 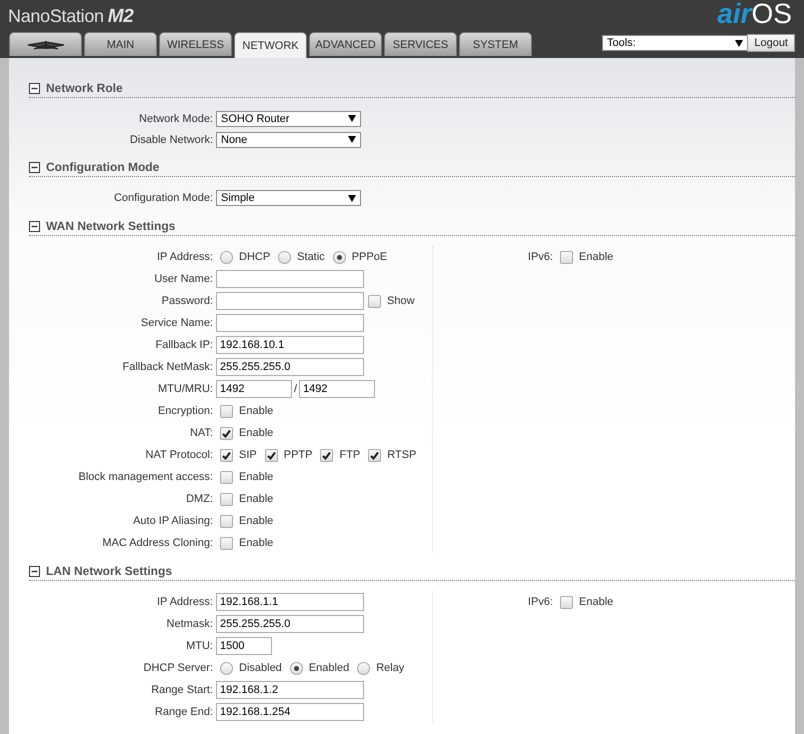 What do you see at coordinates (173, 521) in the screenshot?
I see `field-label: Auto IP Aliasing:` at bounding box center [173, 521].